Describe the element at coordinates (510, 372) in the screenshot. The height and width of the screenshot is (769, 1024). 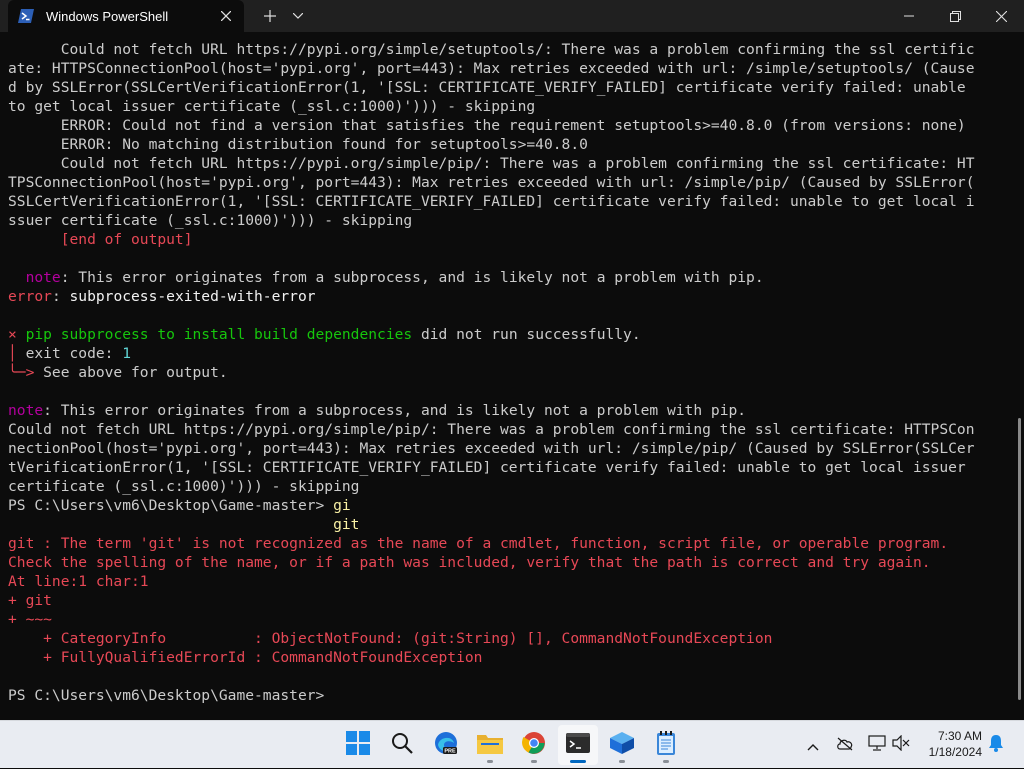
I see `terminal-line: ╰─> See above for output.` at that location.